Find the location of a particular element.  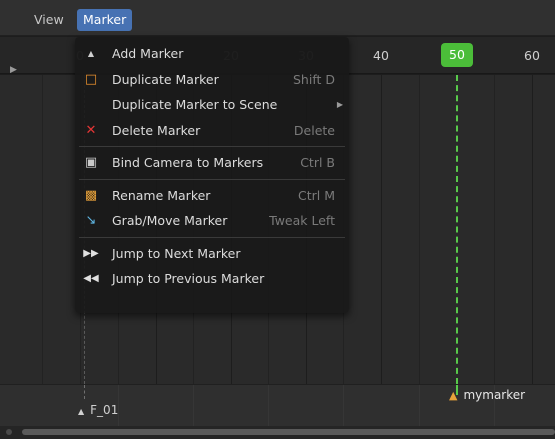

scrollbar-handle-start is located at coordinates (9, 432).